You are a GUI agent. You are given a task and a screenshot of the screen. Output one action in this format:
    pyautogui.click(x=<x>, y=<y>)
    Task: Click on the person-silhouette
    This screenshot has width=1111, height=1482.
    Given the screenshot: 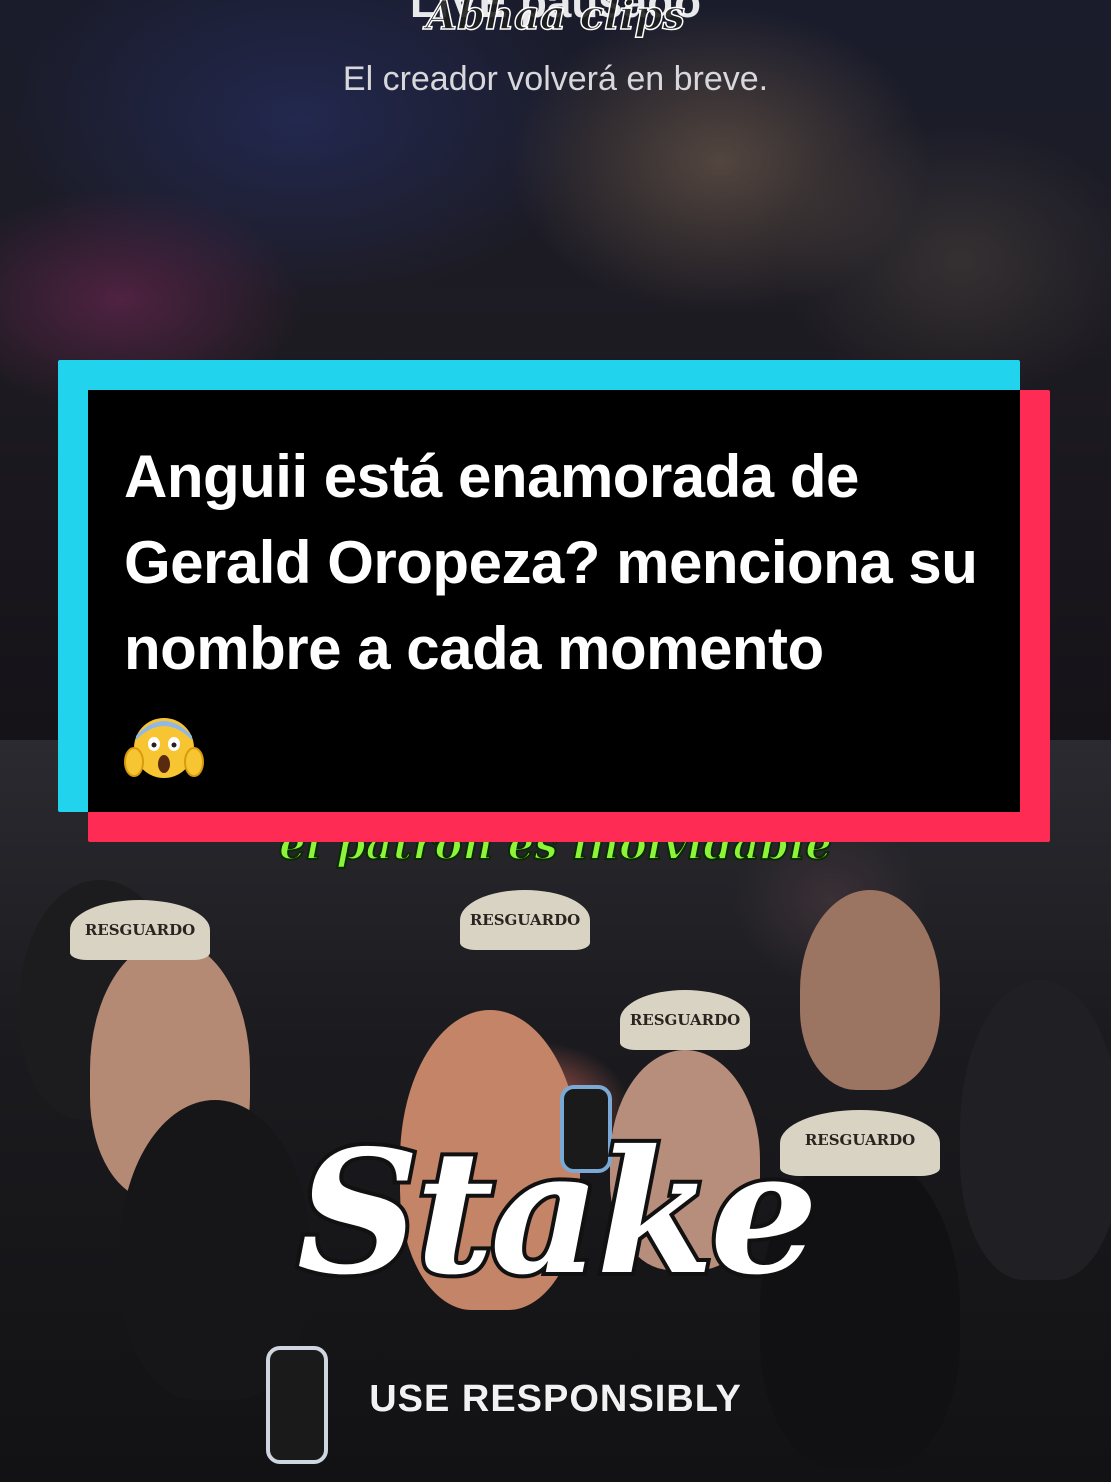 What is the action you would take?
    pyautogui.click(x=870, y=990)
    